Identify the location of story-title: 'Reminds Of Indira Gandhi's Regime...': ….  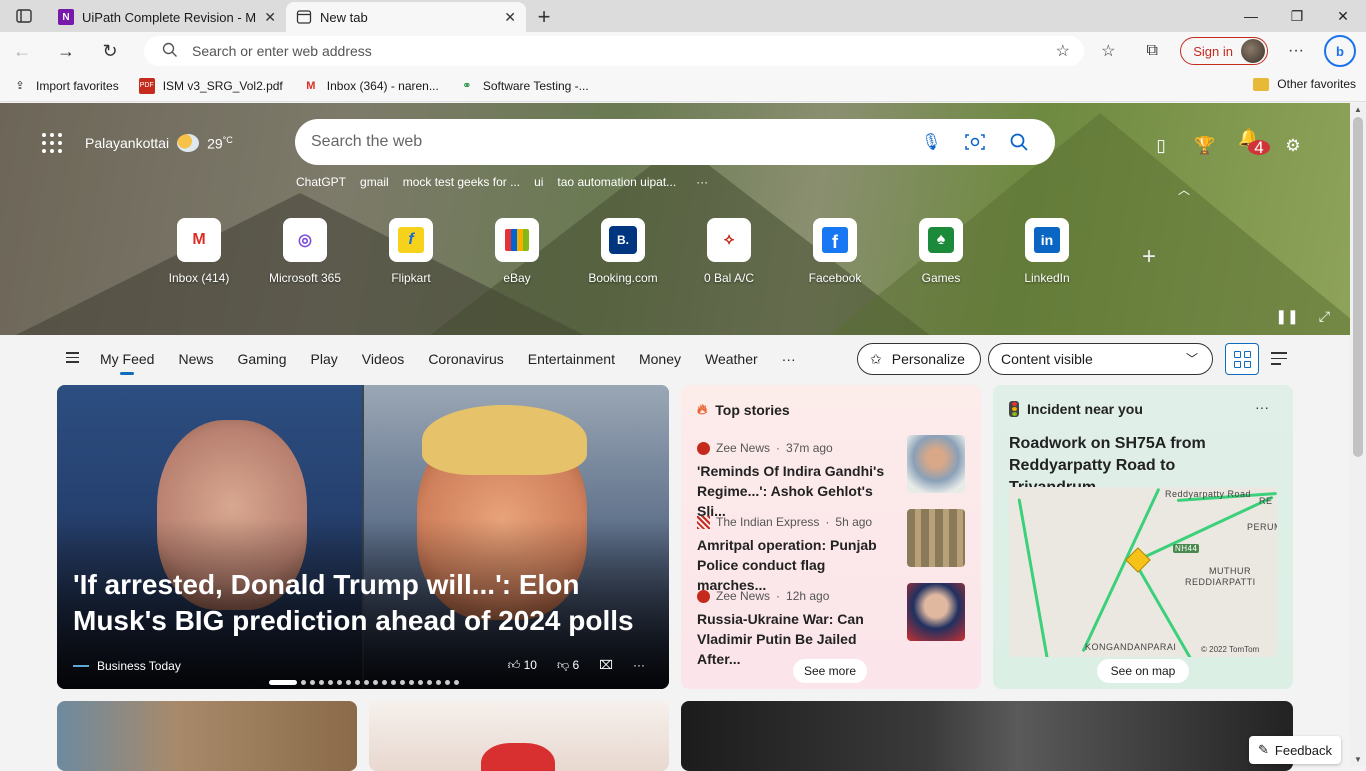
(797, 491).